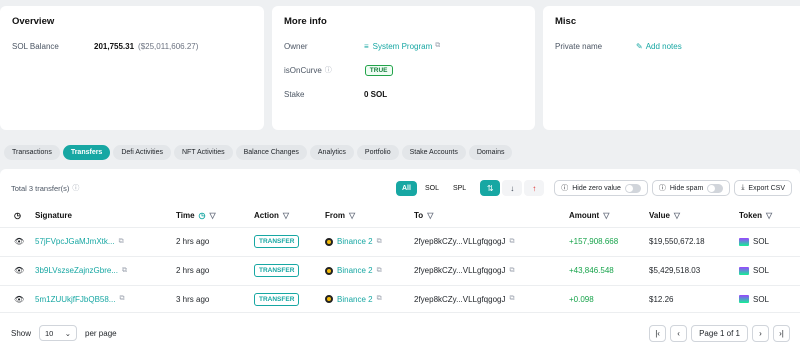 The width and height of the screenshot is (800, 352). I want to click on hide-zero-label: Hide zero value, so click(596, 188).